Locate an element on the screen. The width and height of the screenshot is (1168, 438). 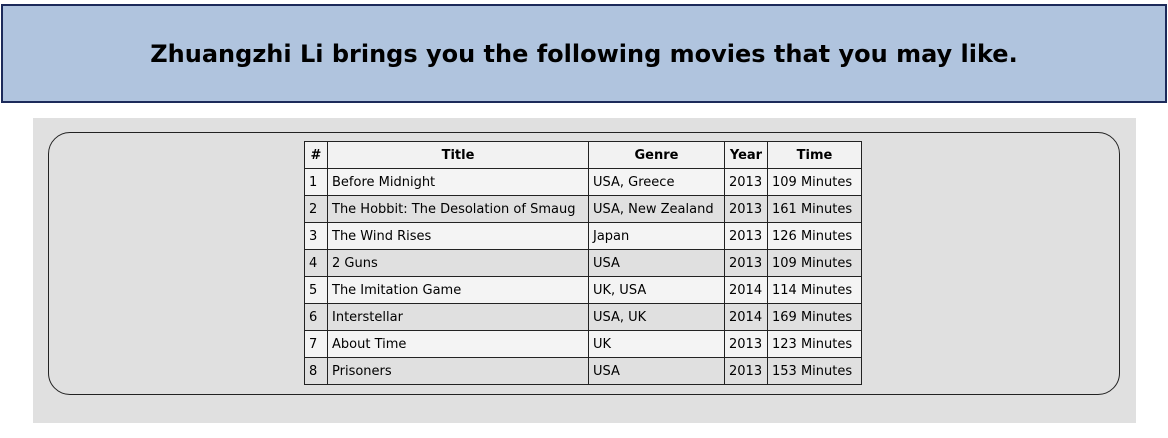
cell-title: The Imitation Game is located at coordinates (458, 290).